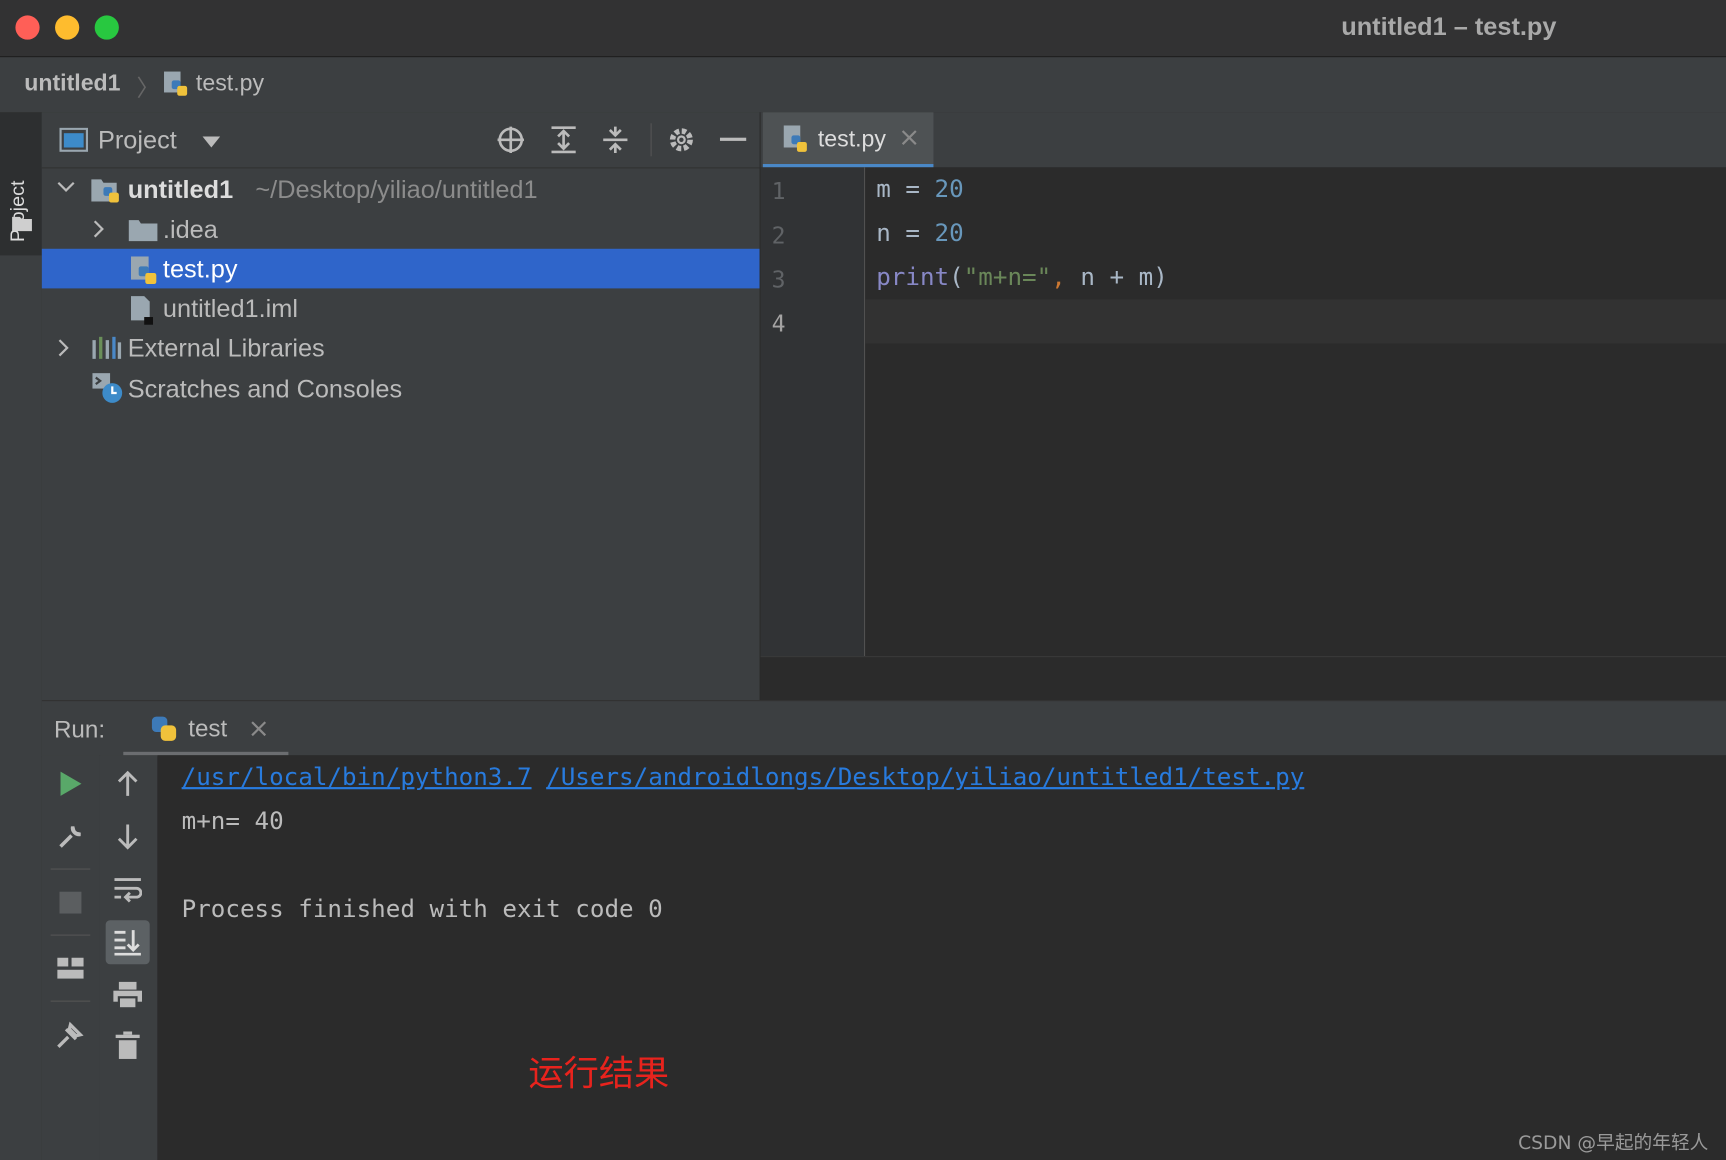 The image size is (1726, 1160). What do you see at coordinates (920, 190) in the screenshot?
I see `code-line-1: m = 20` at bounding box center [920, 190].